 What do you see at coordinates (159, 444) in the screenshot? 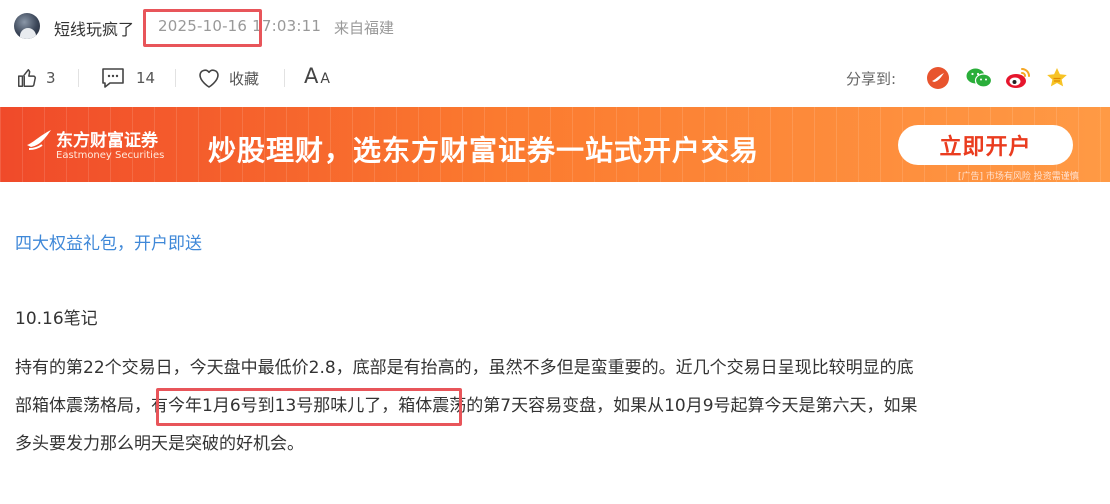
I see `paragraph-line: 多头要发力那么明天是突破的好机会。` at bounding box center [159, 444].